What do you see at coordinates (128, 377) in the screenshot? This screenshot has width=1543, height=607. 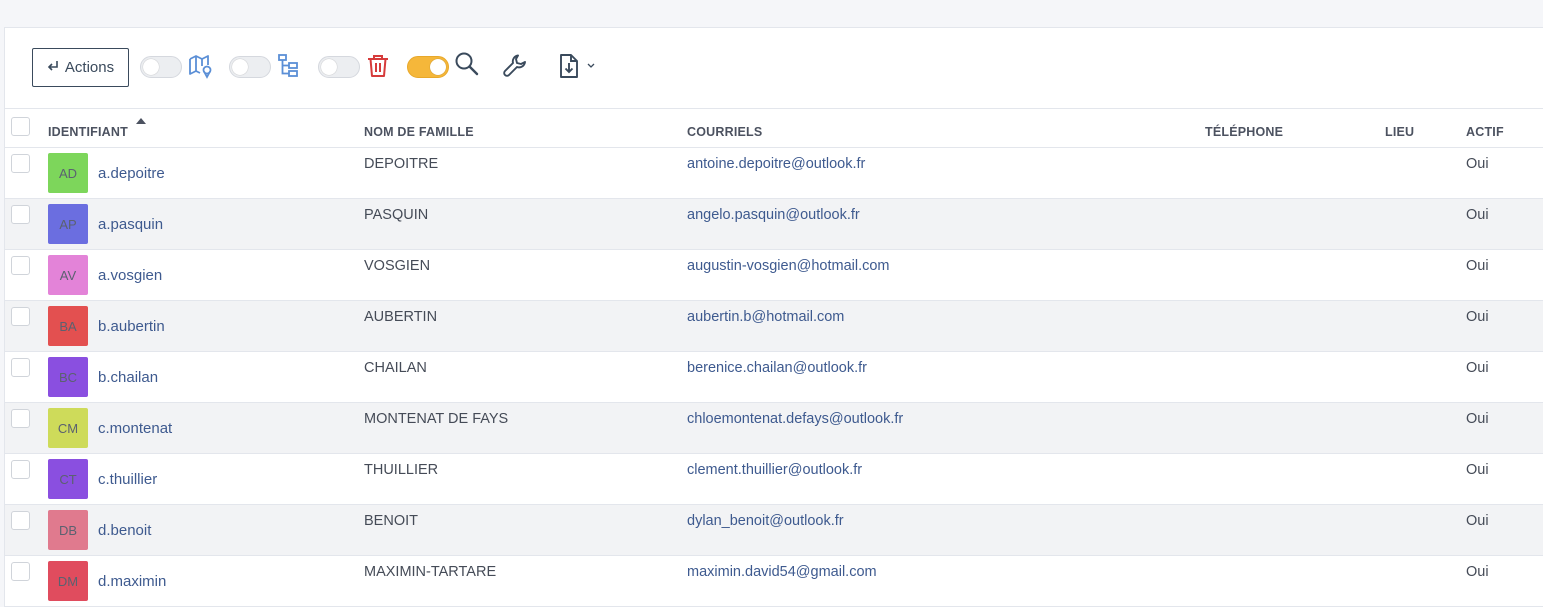 I see `user-identifiant-link: b.chailan` at bounding box center [128, 377].